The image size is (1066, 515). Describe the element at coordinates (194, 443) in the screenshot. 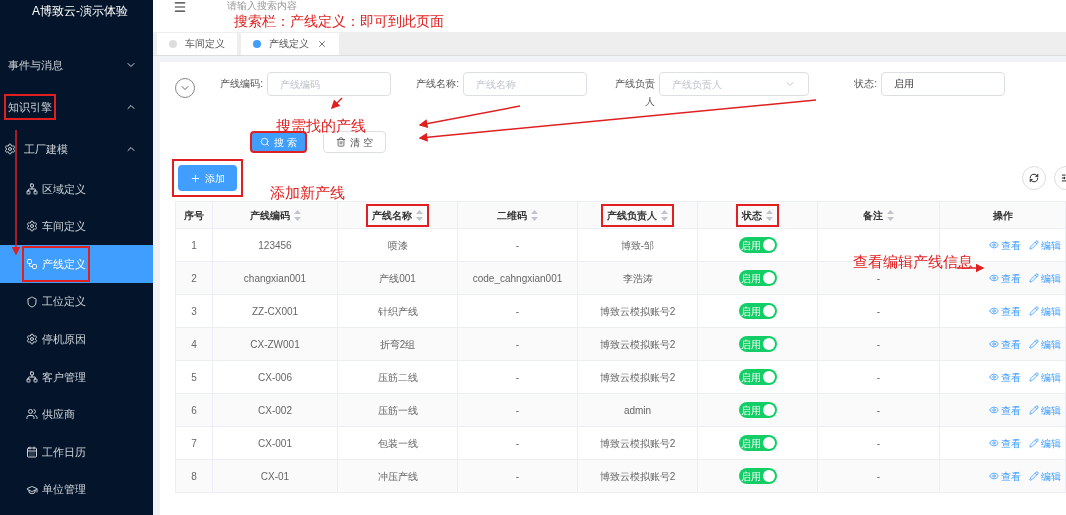

I see `table-cell-text: 7` at that location.